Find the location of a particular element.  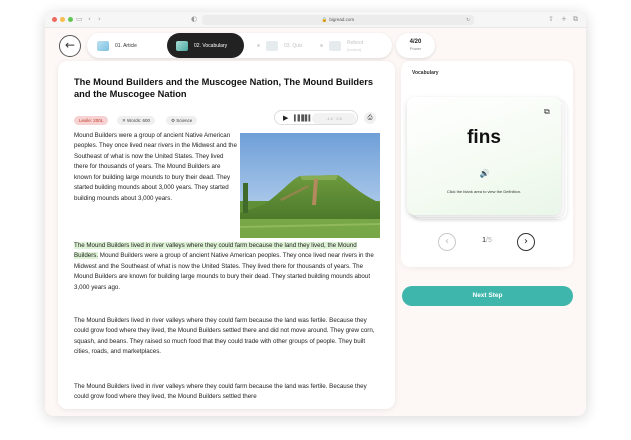

back-button: ← is located at coordinates (70, 46).